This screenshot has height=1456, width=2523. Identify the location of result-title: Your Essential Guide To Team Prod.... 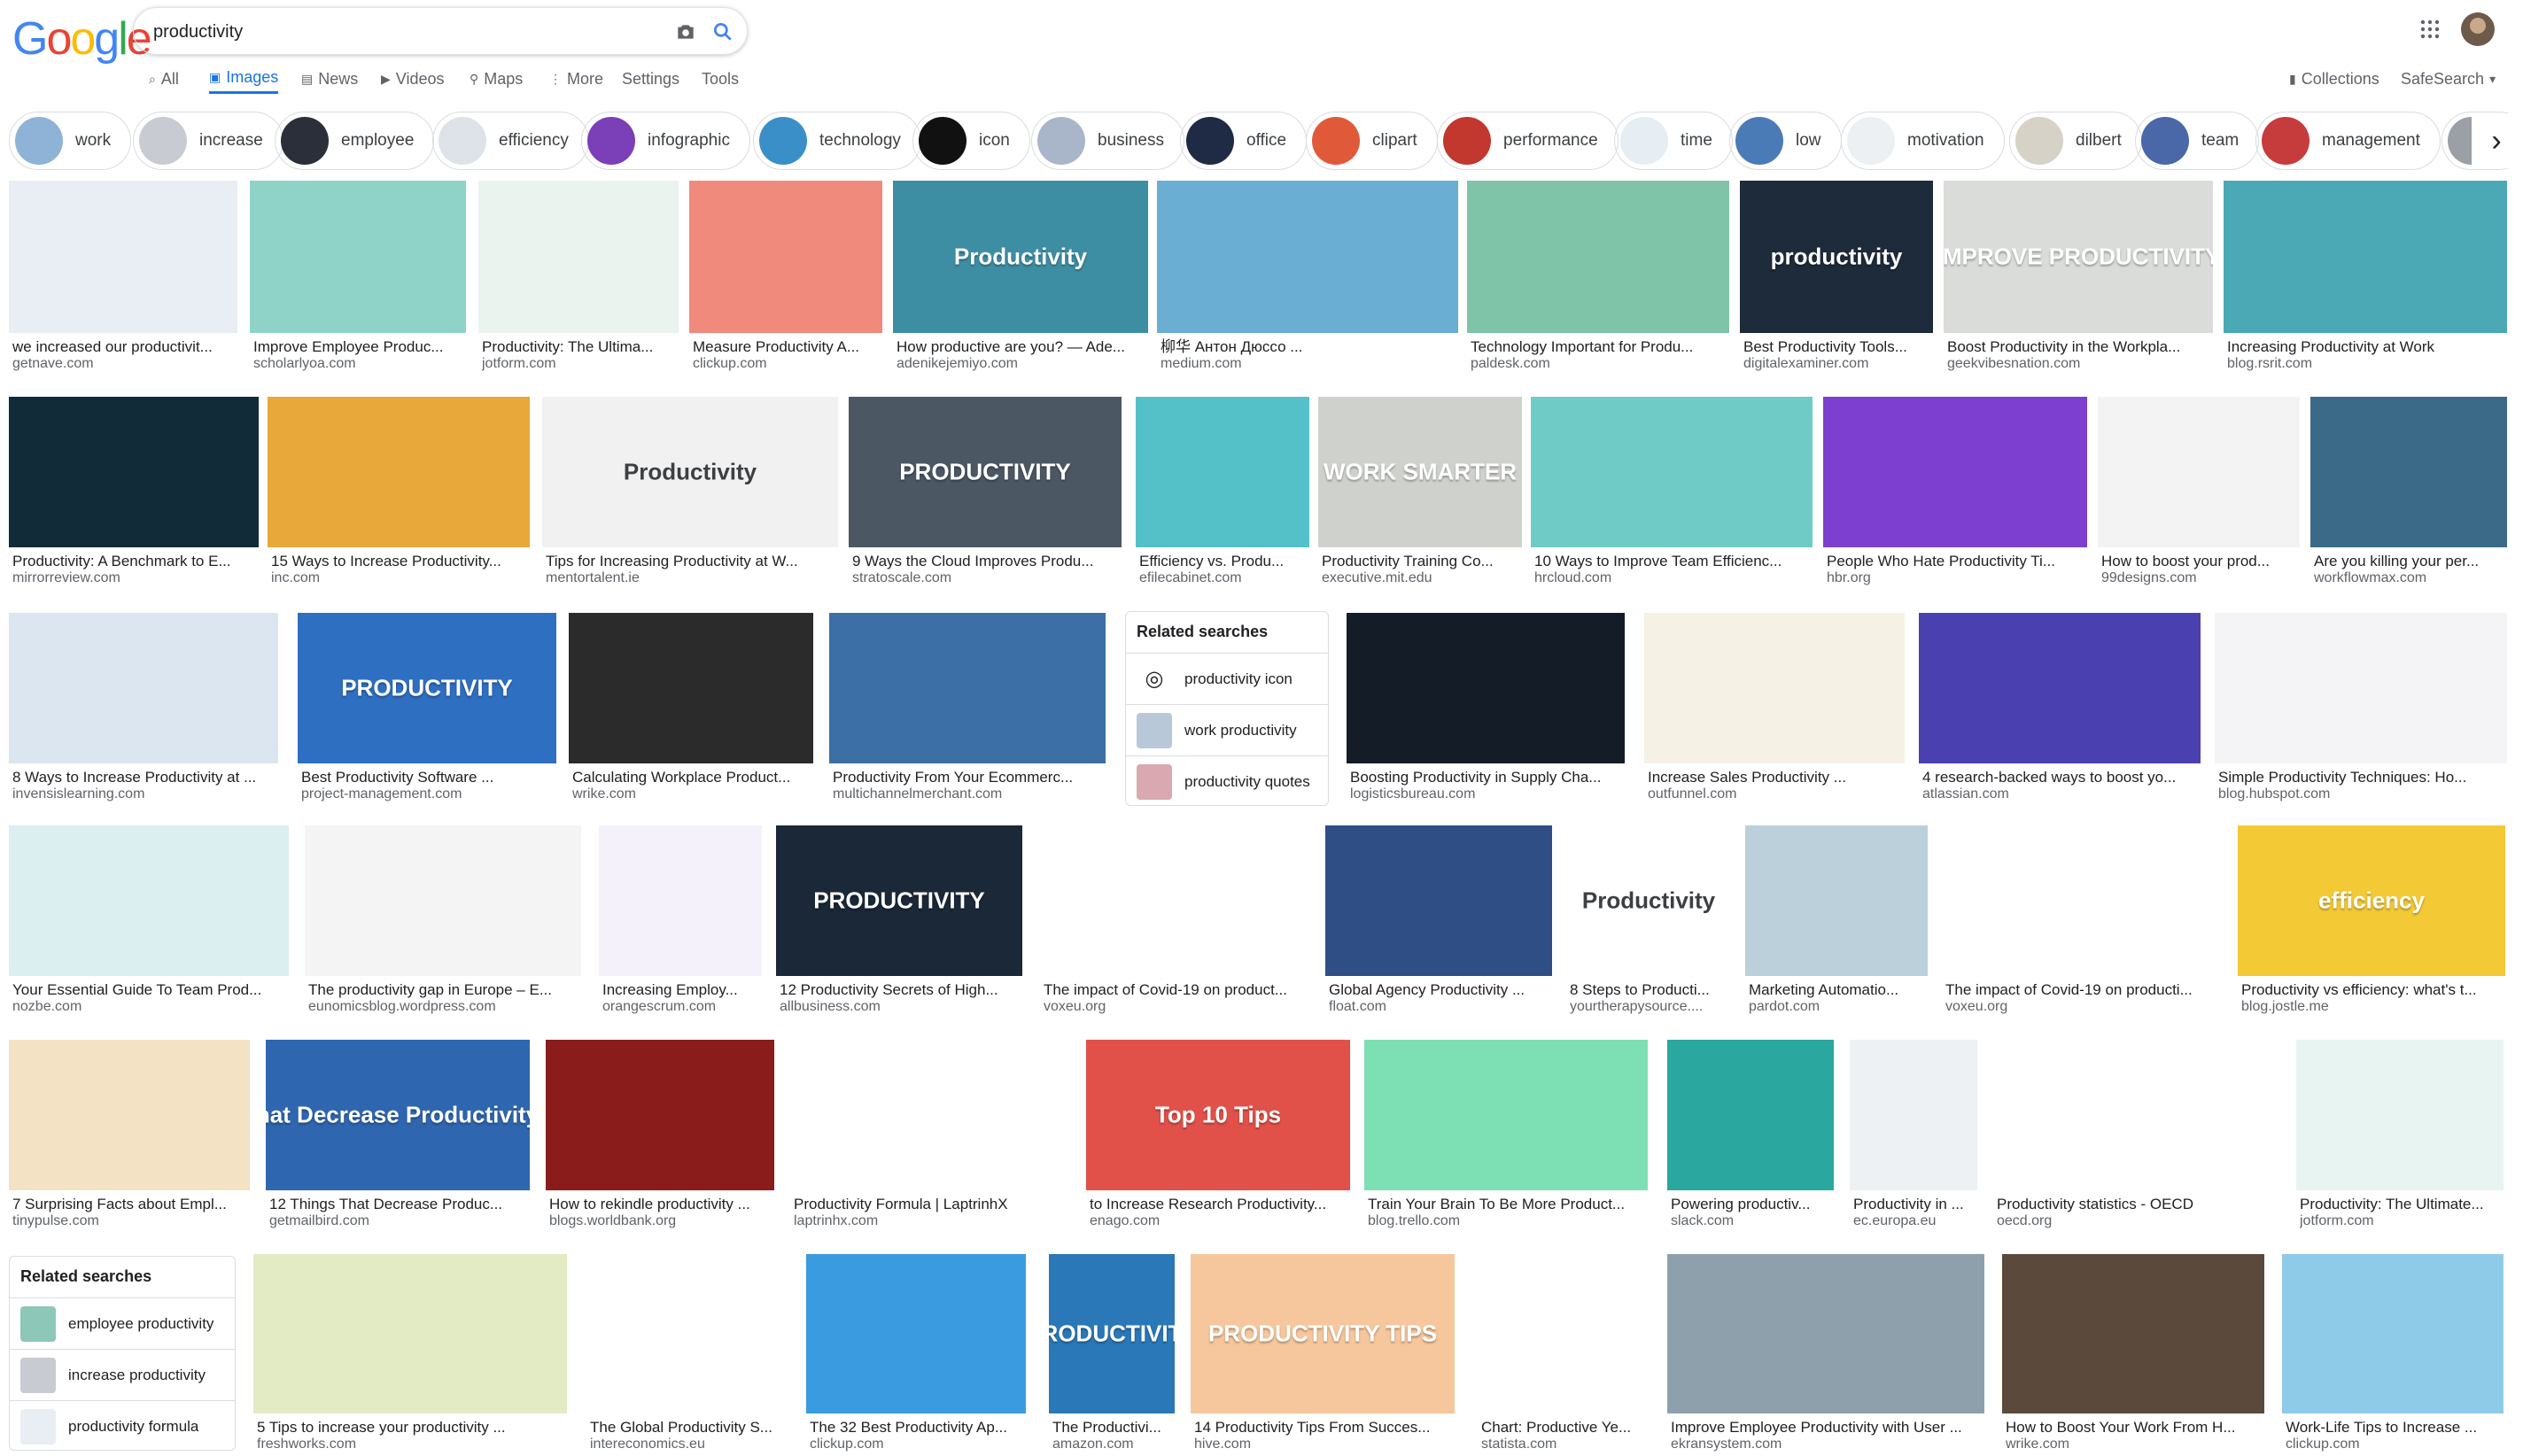
(148, 990).